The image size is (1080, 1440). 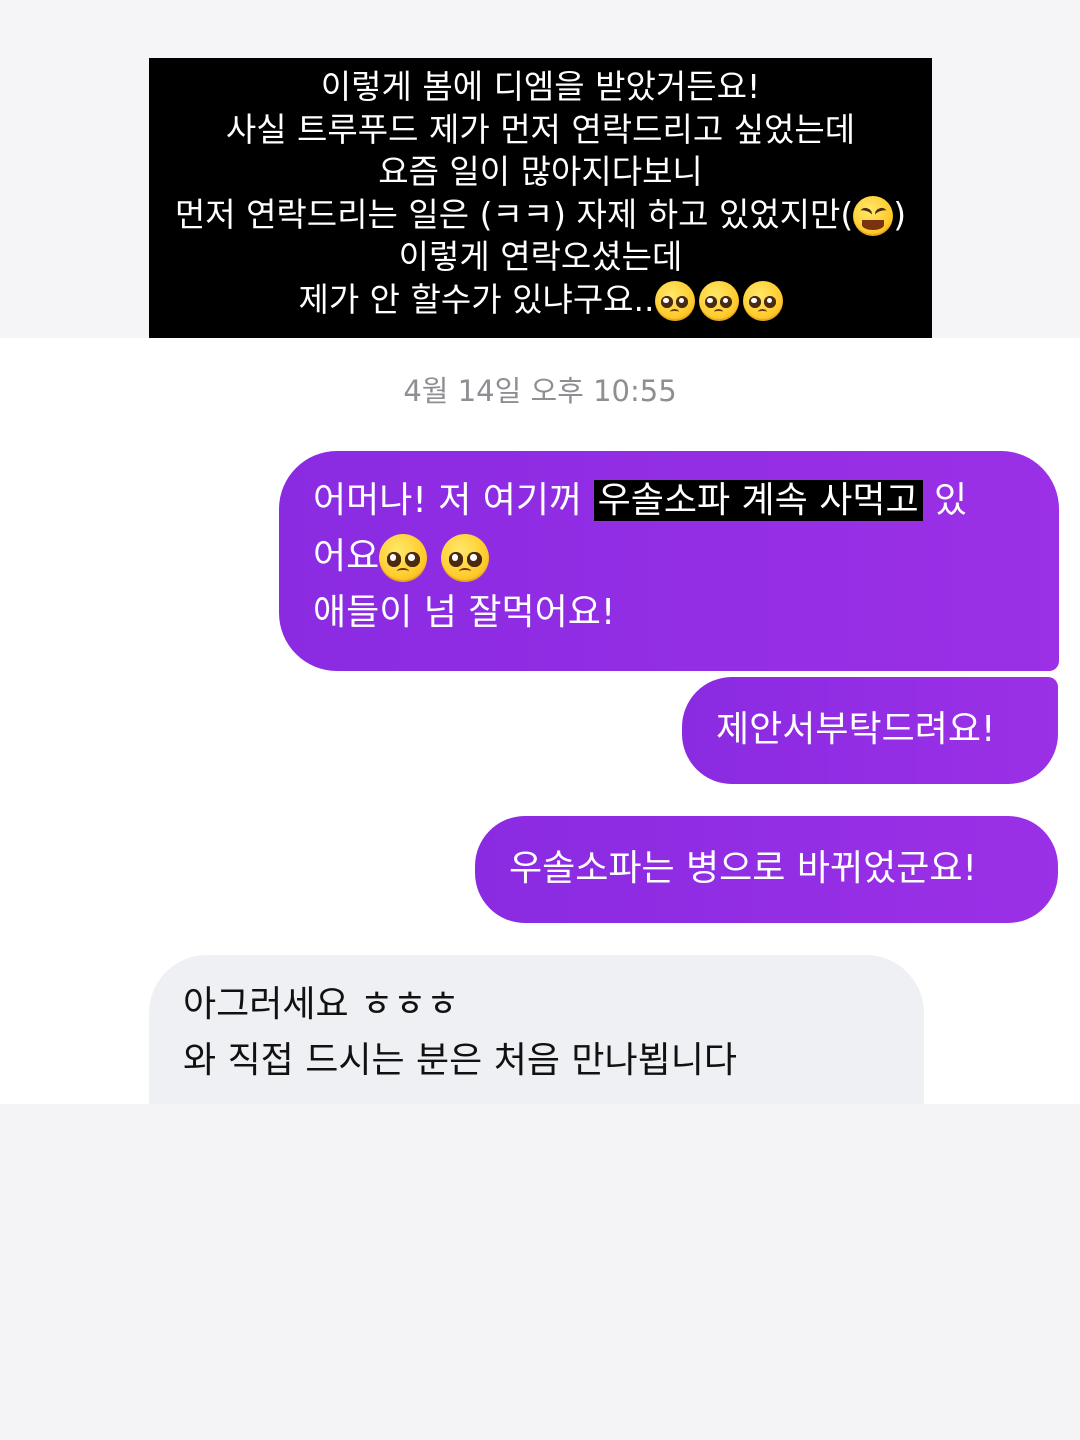 I want to click on message-timestamp: 4월 14일 오후 10:55, so click(x=540, y=391).